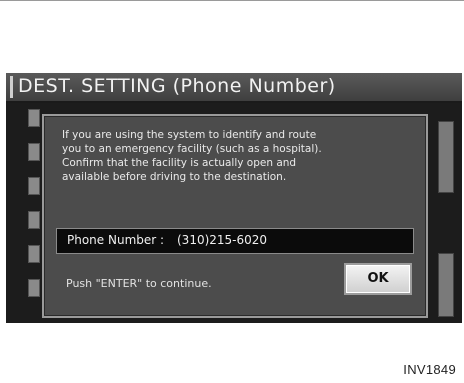 The height and width of the screenshot is (383, 464). What do you see at coordinates (446, 285) in the screenshot?
I see `scroll-down-tab` at bounding box center [446, 285].